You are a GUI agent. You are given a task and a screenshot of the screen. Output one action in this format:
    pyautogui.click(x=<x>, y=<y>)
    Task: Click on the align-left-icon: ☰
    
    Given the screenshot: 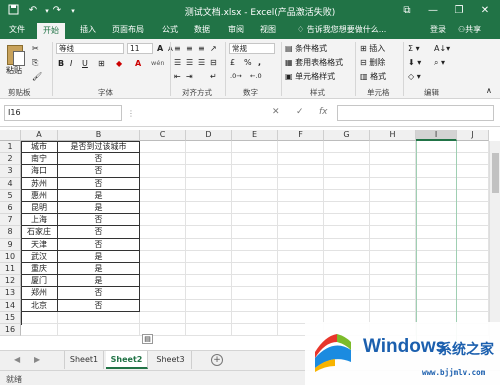 What is the action you would take?
    pyautogui.click(x=177, y=62)
    